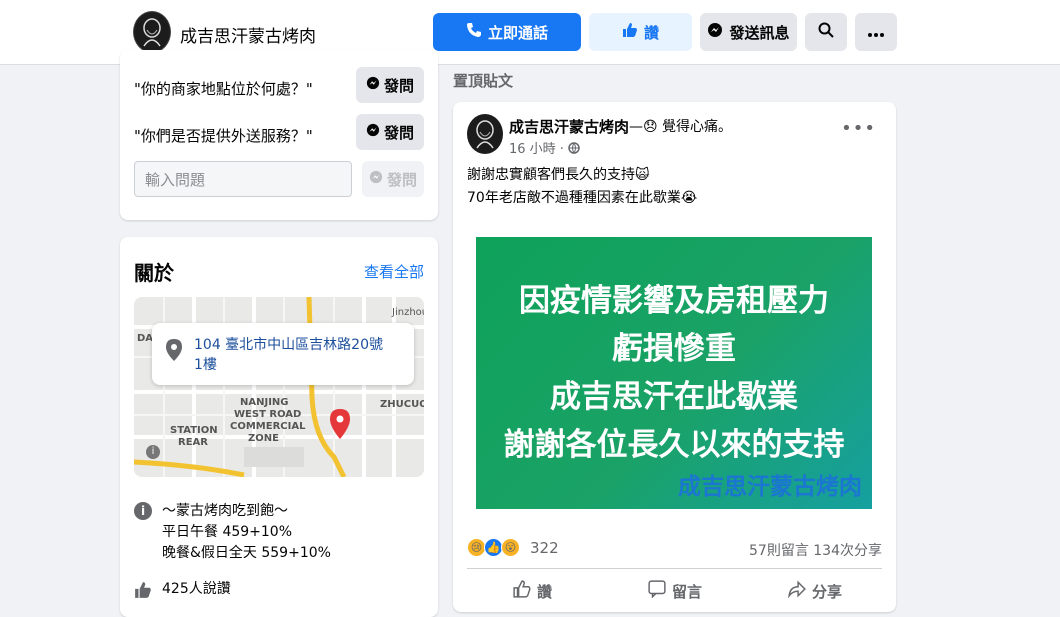 This screenshot has height=617, width=1060. Describe the element at coordinates (574, 149) in the screenshot. I see `globe-icon` at that location.